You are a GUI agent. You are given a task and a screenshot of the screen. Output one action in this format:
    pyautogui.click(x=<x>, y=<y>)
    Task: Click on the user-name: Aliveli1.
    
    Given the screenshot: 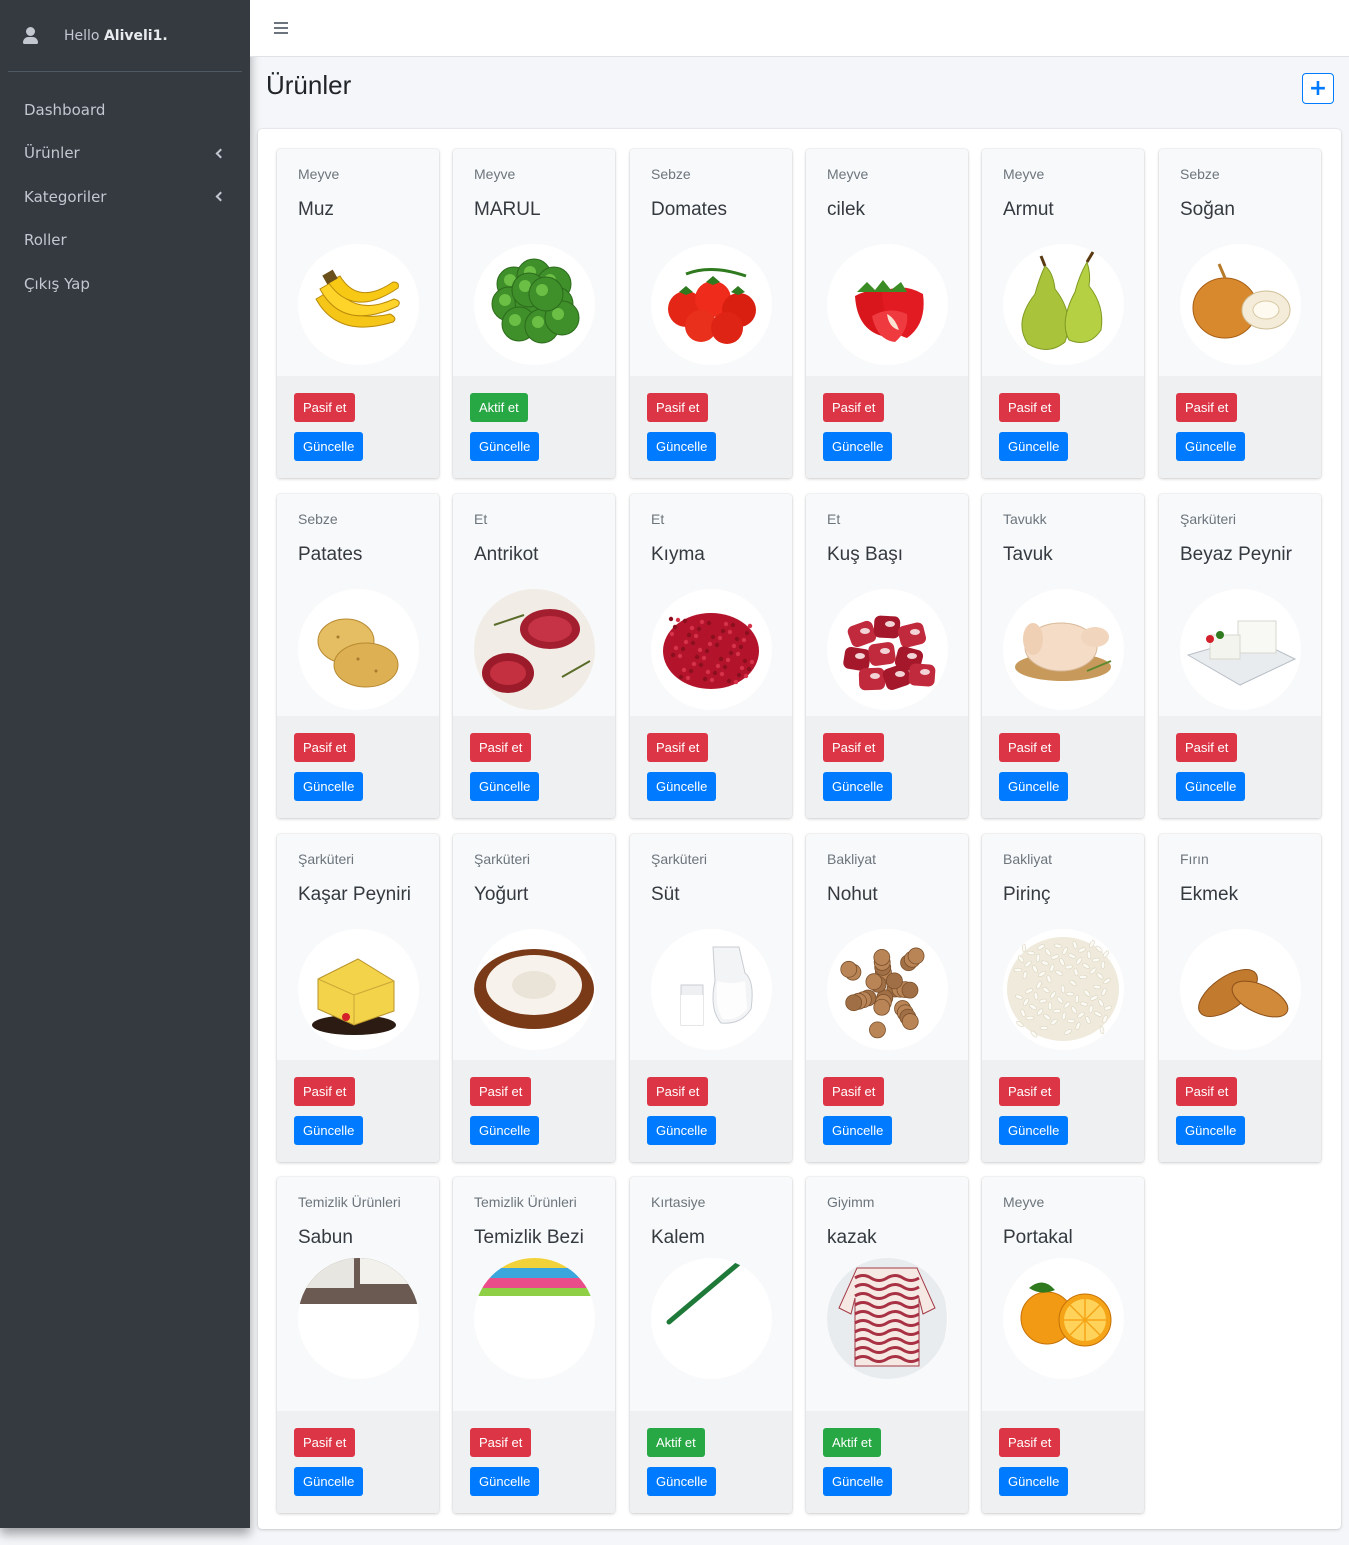 What is the action you would take?
    pyautogui.click(x=135, y=35)
    